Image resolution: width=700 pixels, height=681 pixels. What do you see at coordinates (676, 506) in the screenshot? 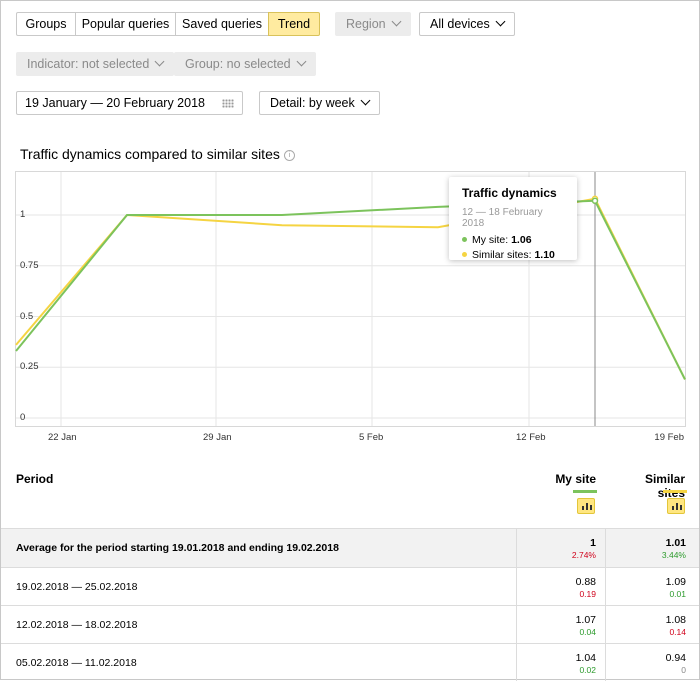
I see `similar-chart-icon` at bounding box center [676, 506].